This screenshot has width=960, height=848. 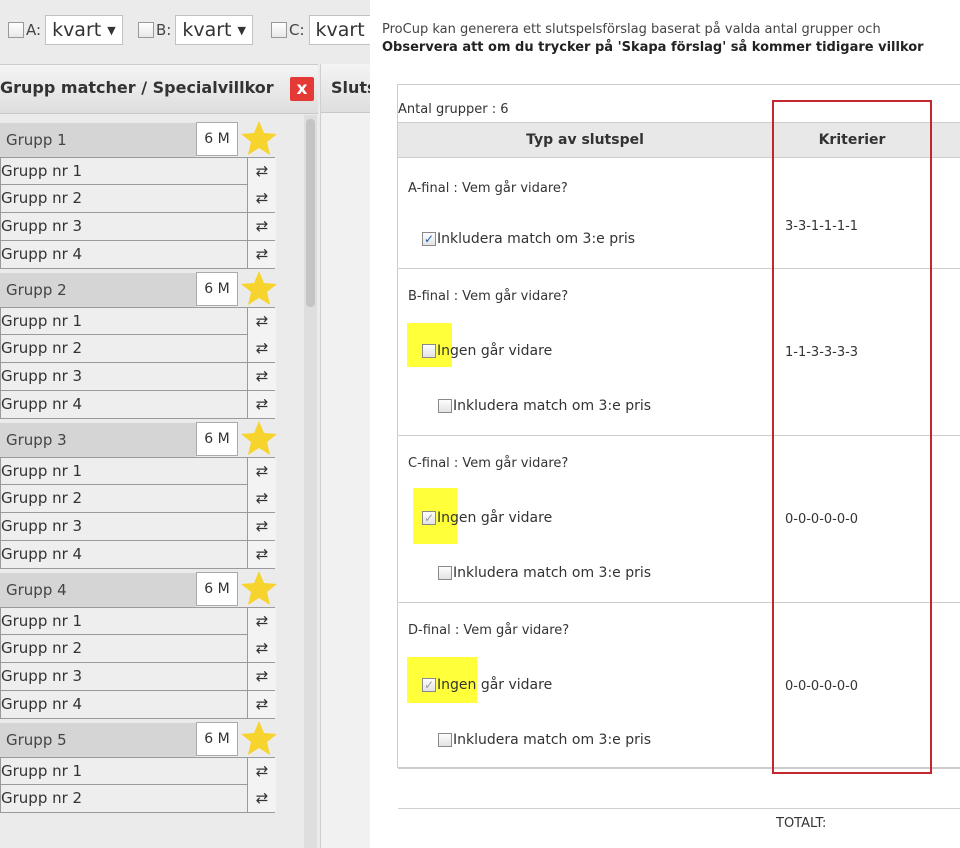 I want to click on annotation-box, so click(x=852, y=437).